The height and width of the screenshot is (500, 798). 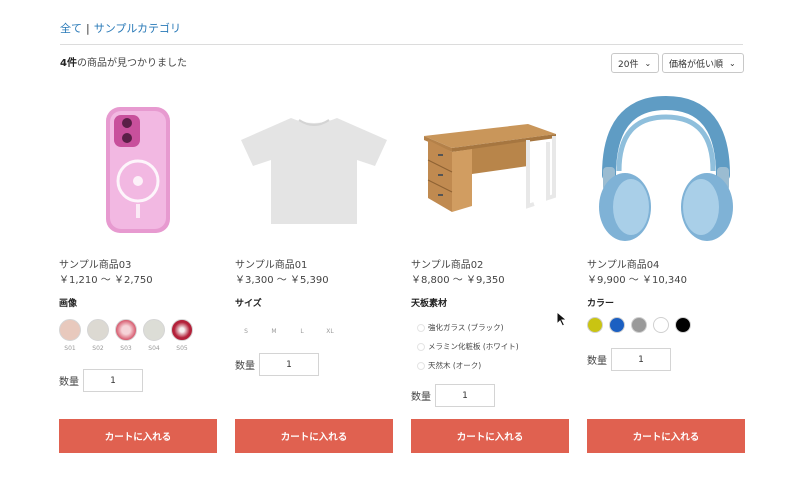 What do you see at coordinates (401, 44) in the screenshot?
I see `divider` at bounding box center [401, 44].